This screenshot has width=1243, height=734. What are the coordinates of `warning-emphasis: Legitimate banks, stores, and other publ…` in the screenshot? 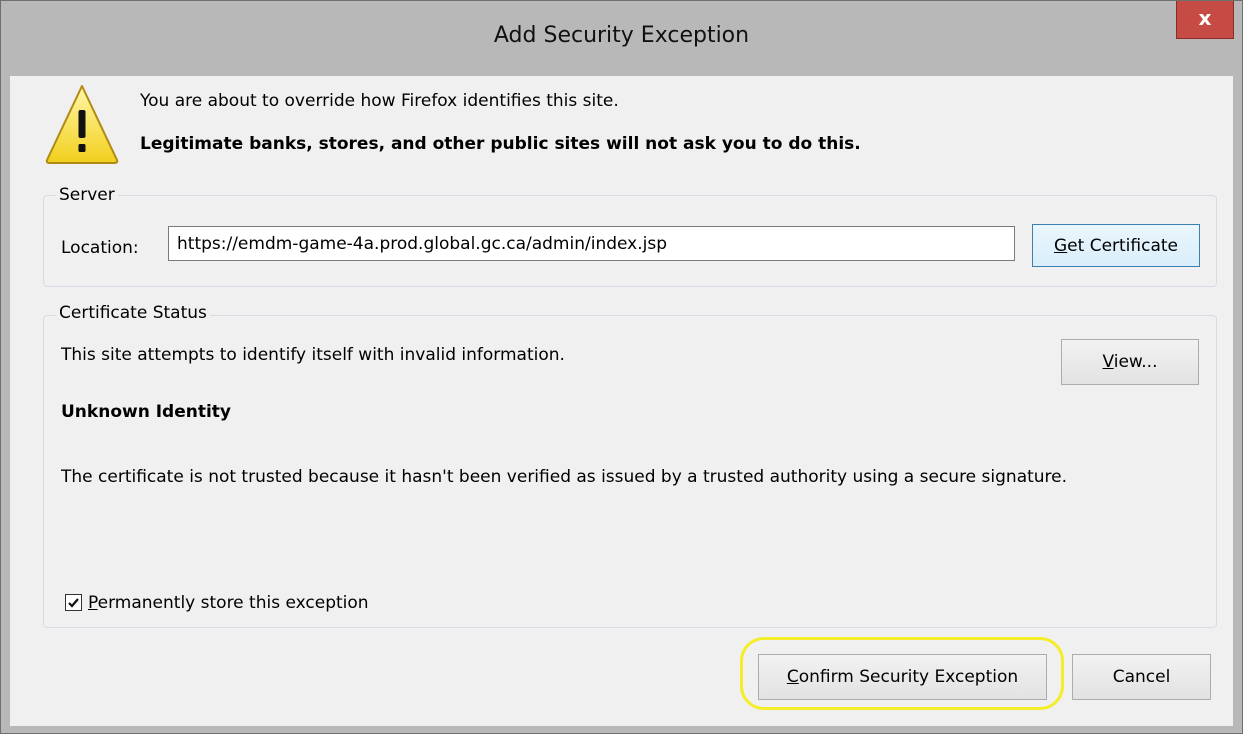 It's located at (500, 144).